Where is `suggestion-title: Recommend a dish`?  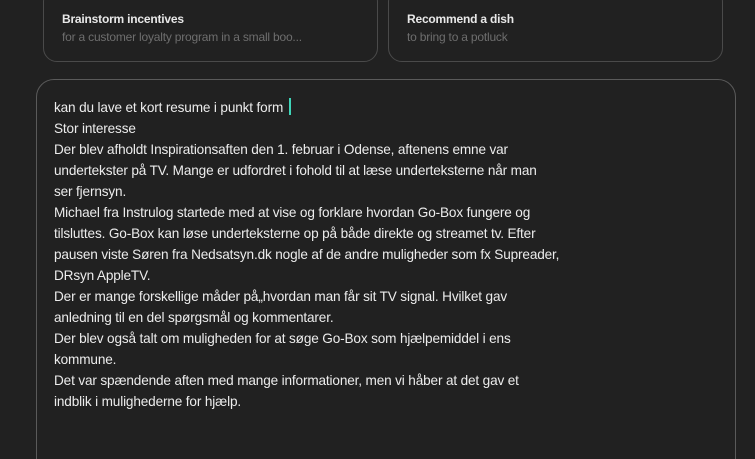 suggestion-title: Recommend a dish is located at coordinates (460, 19).